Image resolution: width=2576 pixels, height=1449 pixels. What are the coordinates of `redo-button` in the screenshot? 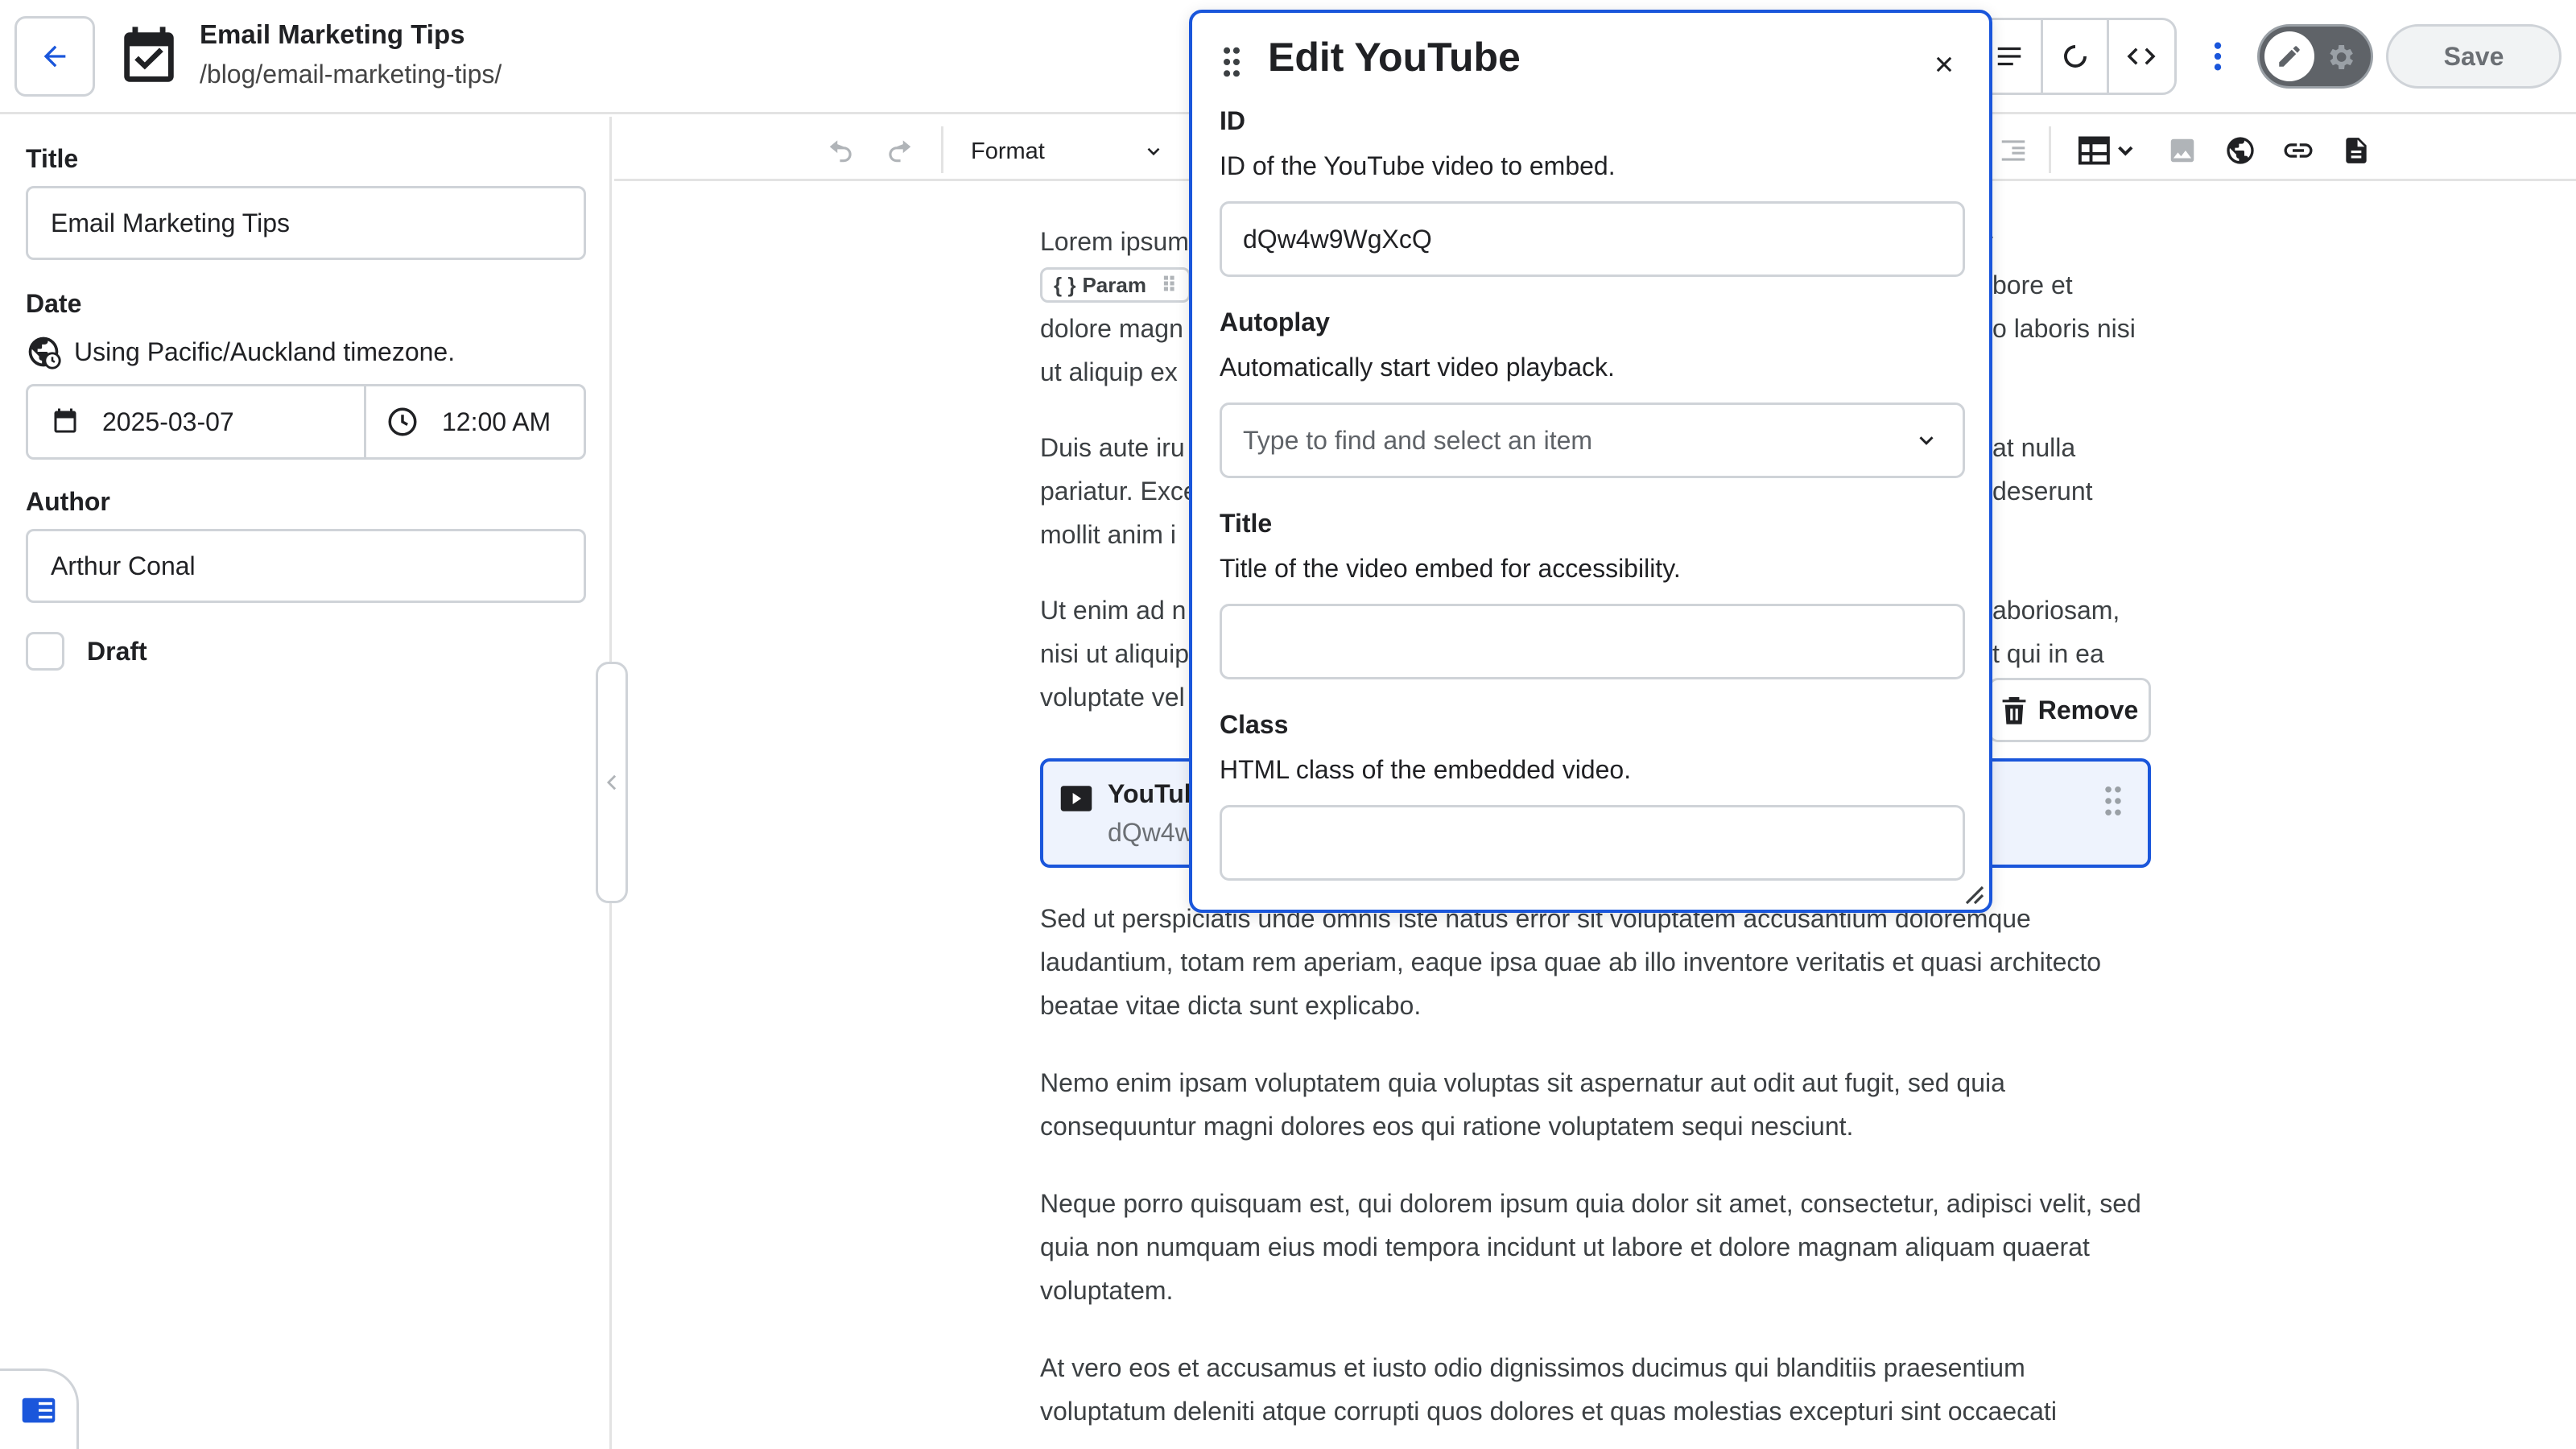 It's located at (899, 150).